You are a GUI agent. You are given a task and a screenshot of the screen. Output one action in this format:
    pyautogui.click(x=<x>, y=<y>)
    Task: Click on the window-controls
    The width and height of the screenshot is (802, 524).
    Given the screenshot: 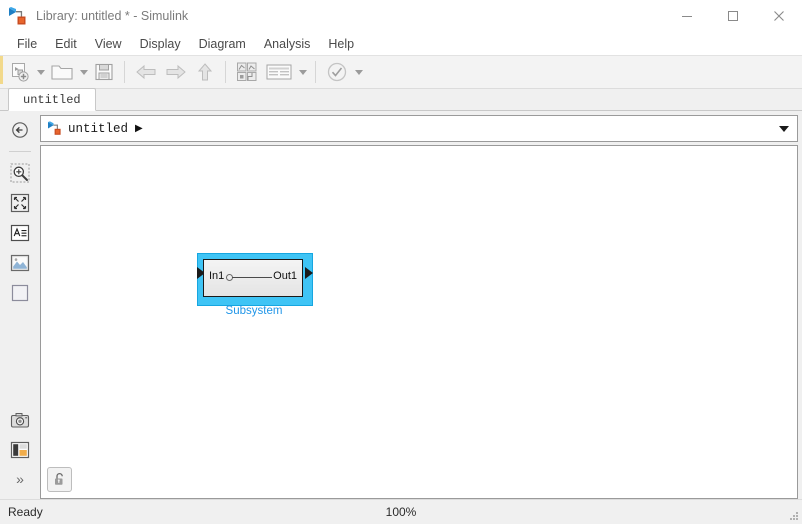 What is the action you would take?
    pyautogui.click(x=733, y=16)
    